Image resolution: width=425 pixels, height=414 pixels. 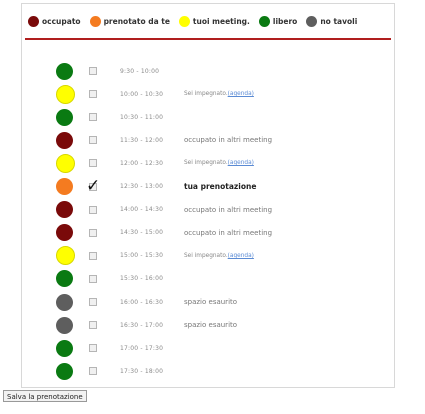 I want to click on time-slot-row: 15:00 - 15:30 Sei impegnato.(agenda), so click(x=208, y=256).